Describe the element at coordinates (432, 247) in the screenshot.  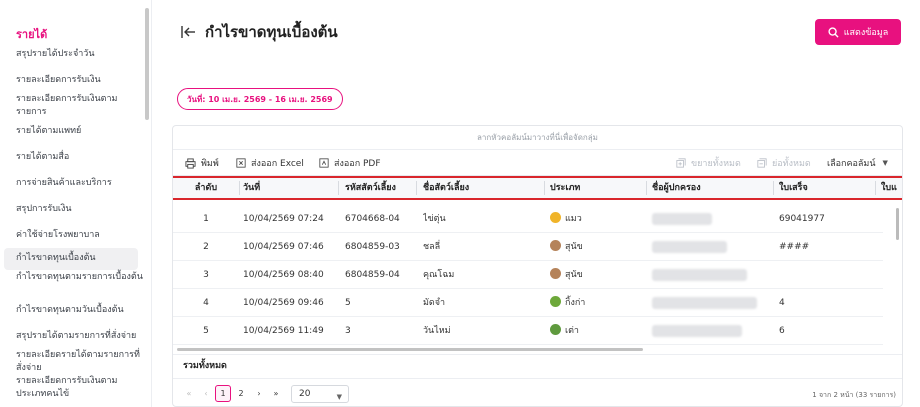
I see `cell-pet-name: ชลลี่` at that location.